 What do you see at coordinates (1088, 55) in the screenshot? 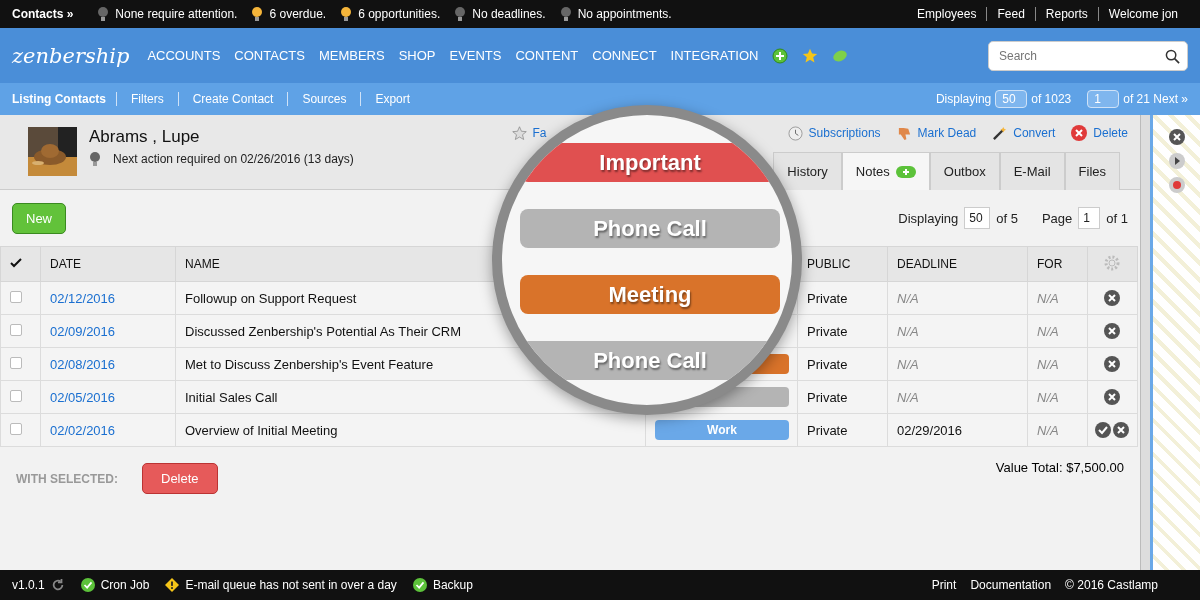
I see `search-field: Search` at bounding box center [1088, 55].